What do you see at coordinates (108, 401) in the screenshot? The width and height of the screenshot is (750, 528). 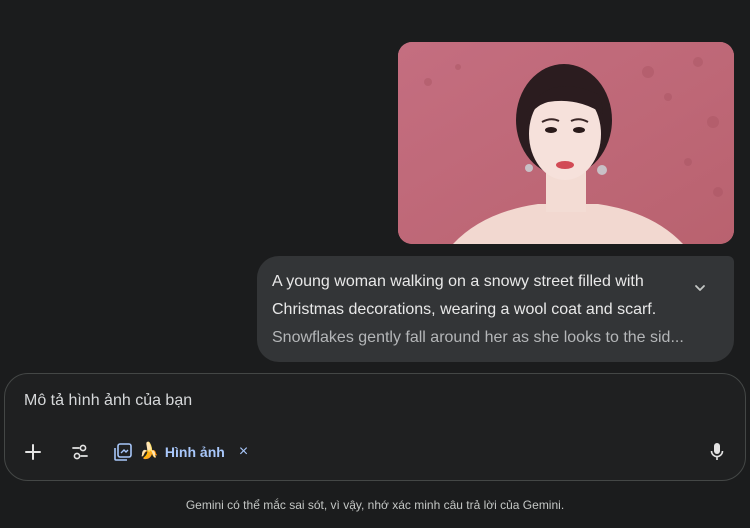 I see `prompt-input: Mô tả hình ảnh của bạn` at bounding box center [108, 401].